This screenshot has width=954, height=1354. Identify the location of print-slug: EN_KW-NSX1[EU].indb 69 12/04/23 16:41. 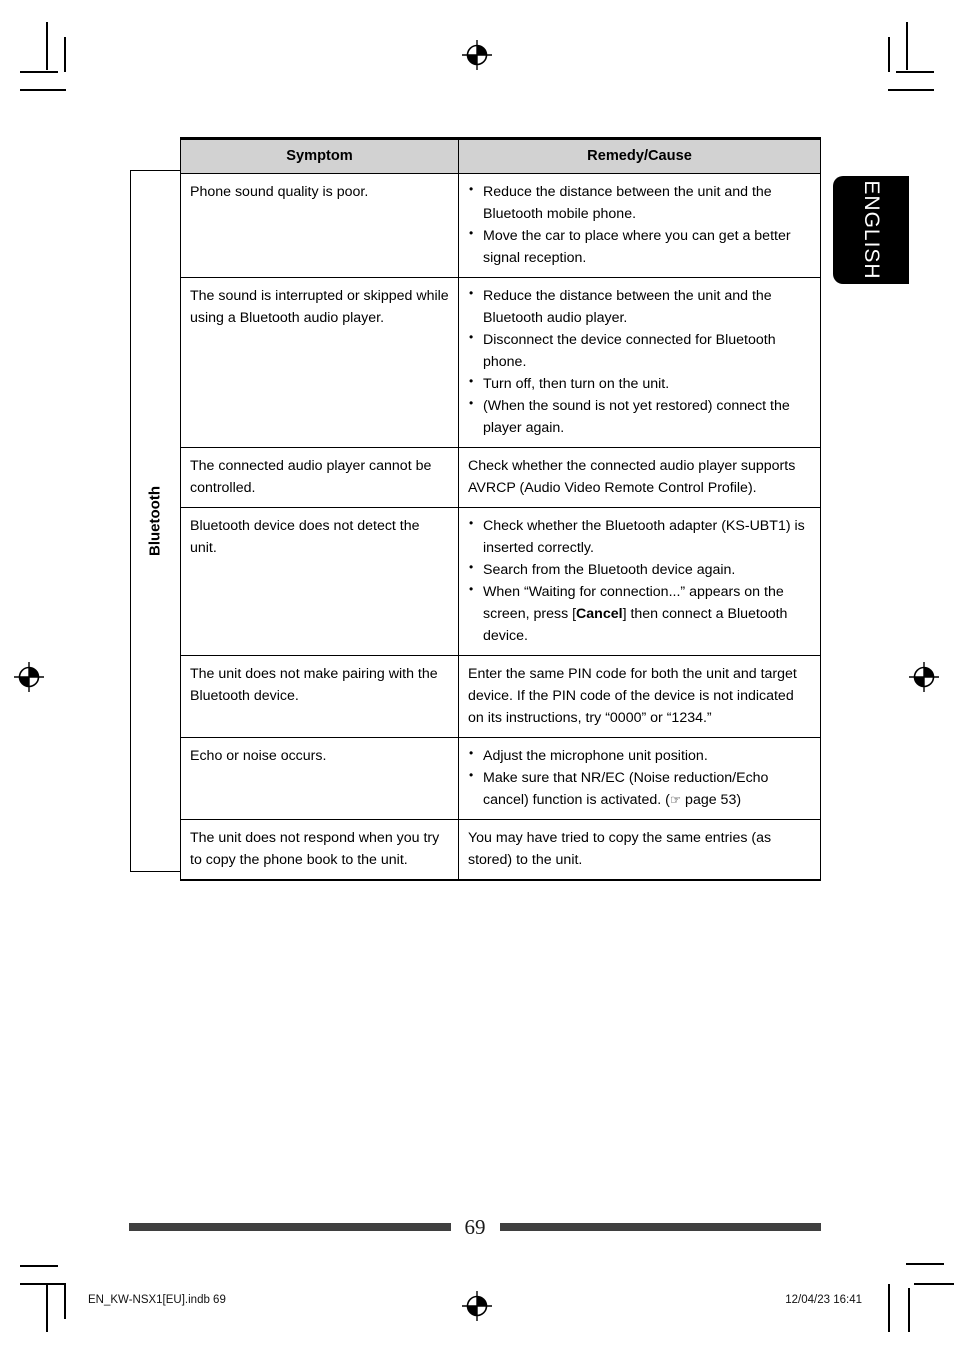
(477, 1302).